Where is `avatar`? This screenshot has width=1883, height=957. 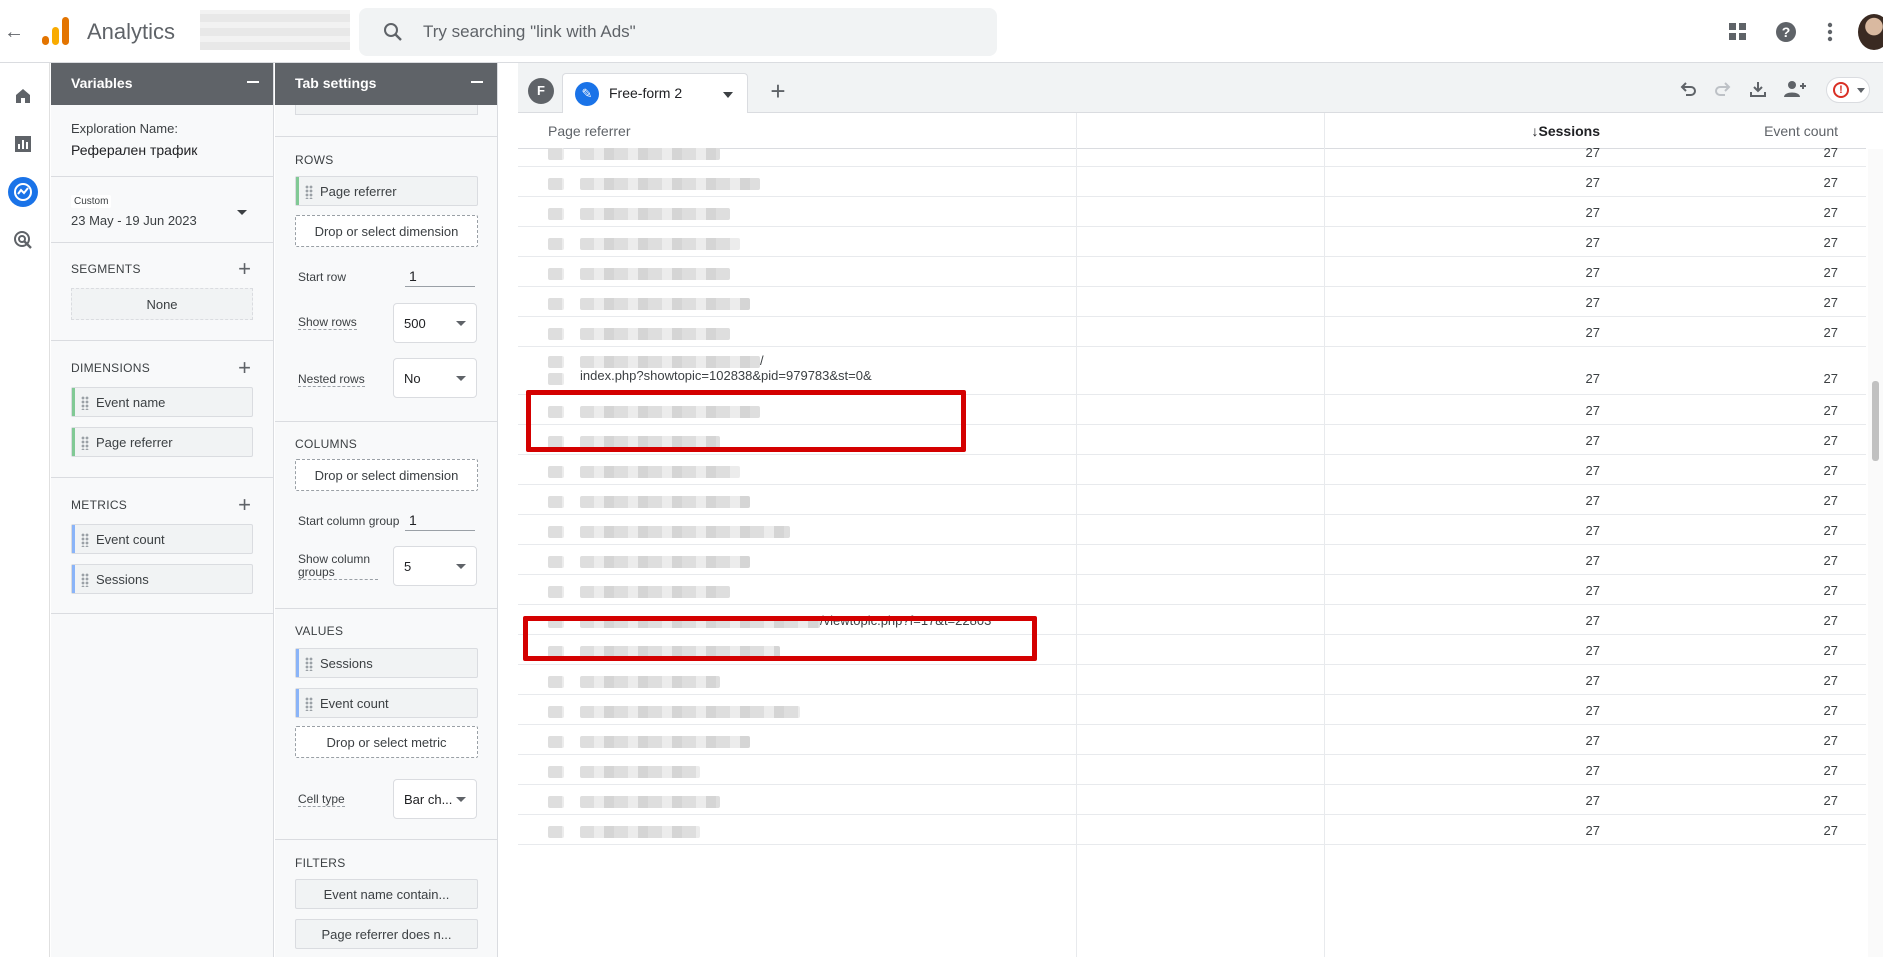
avatar is located at coordinates (1870, 32).